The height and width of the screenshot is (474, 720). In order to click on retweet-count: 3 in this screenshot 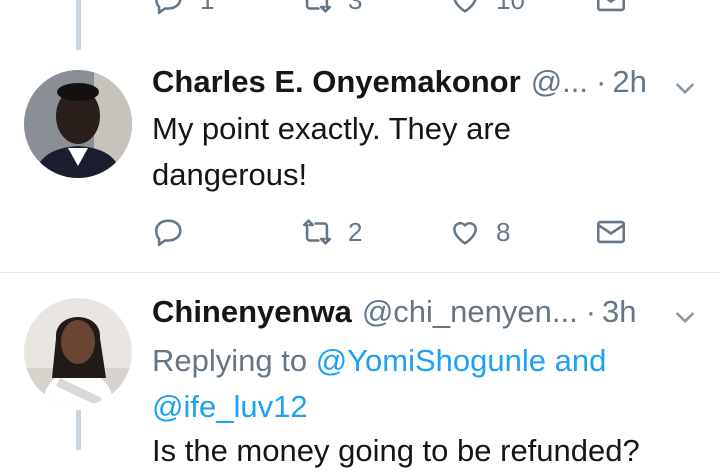, I will do `click(355, 8)`.